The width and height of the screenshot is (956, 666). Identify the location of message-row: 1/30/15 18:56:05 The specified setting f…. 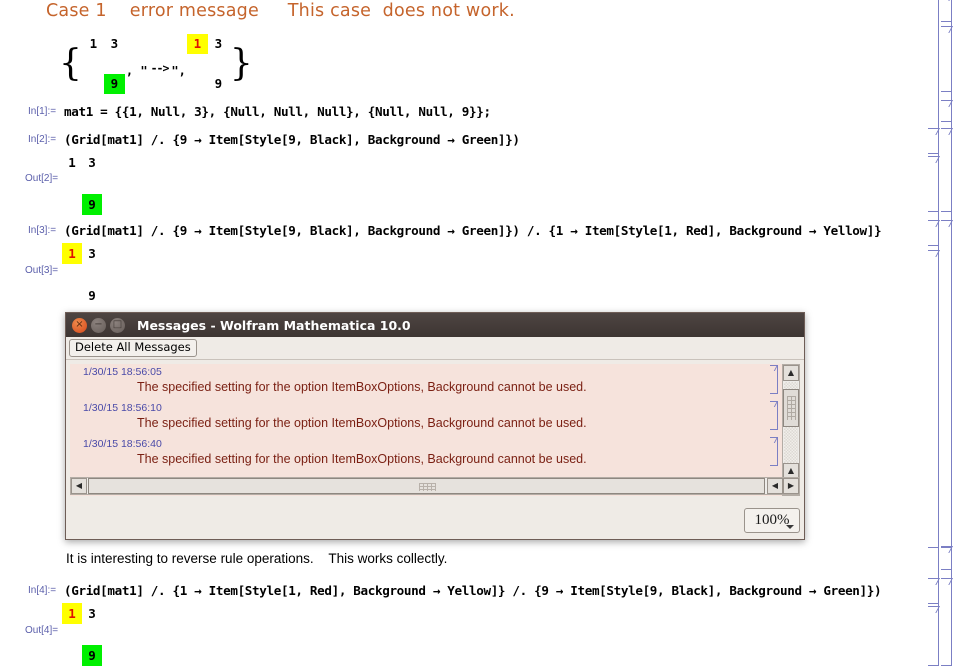
(426, 382).